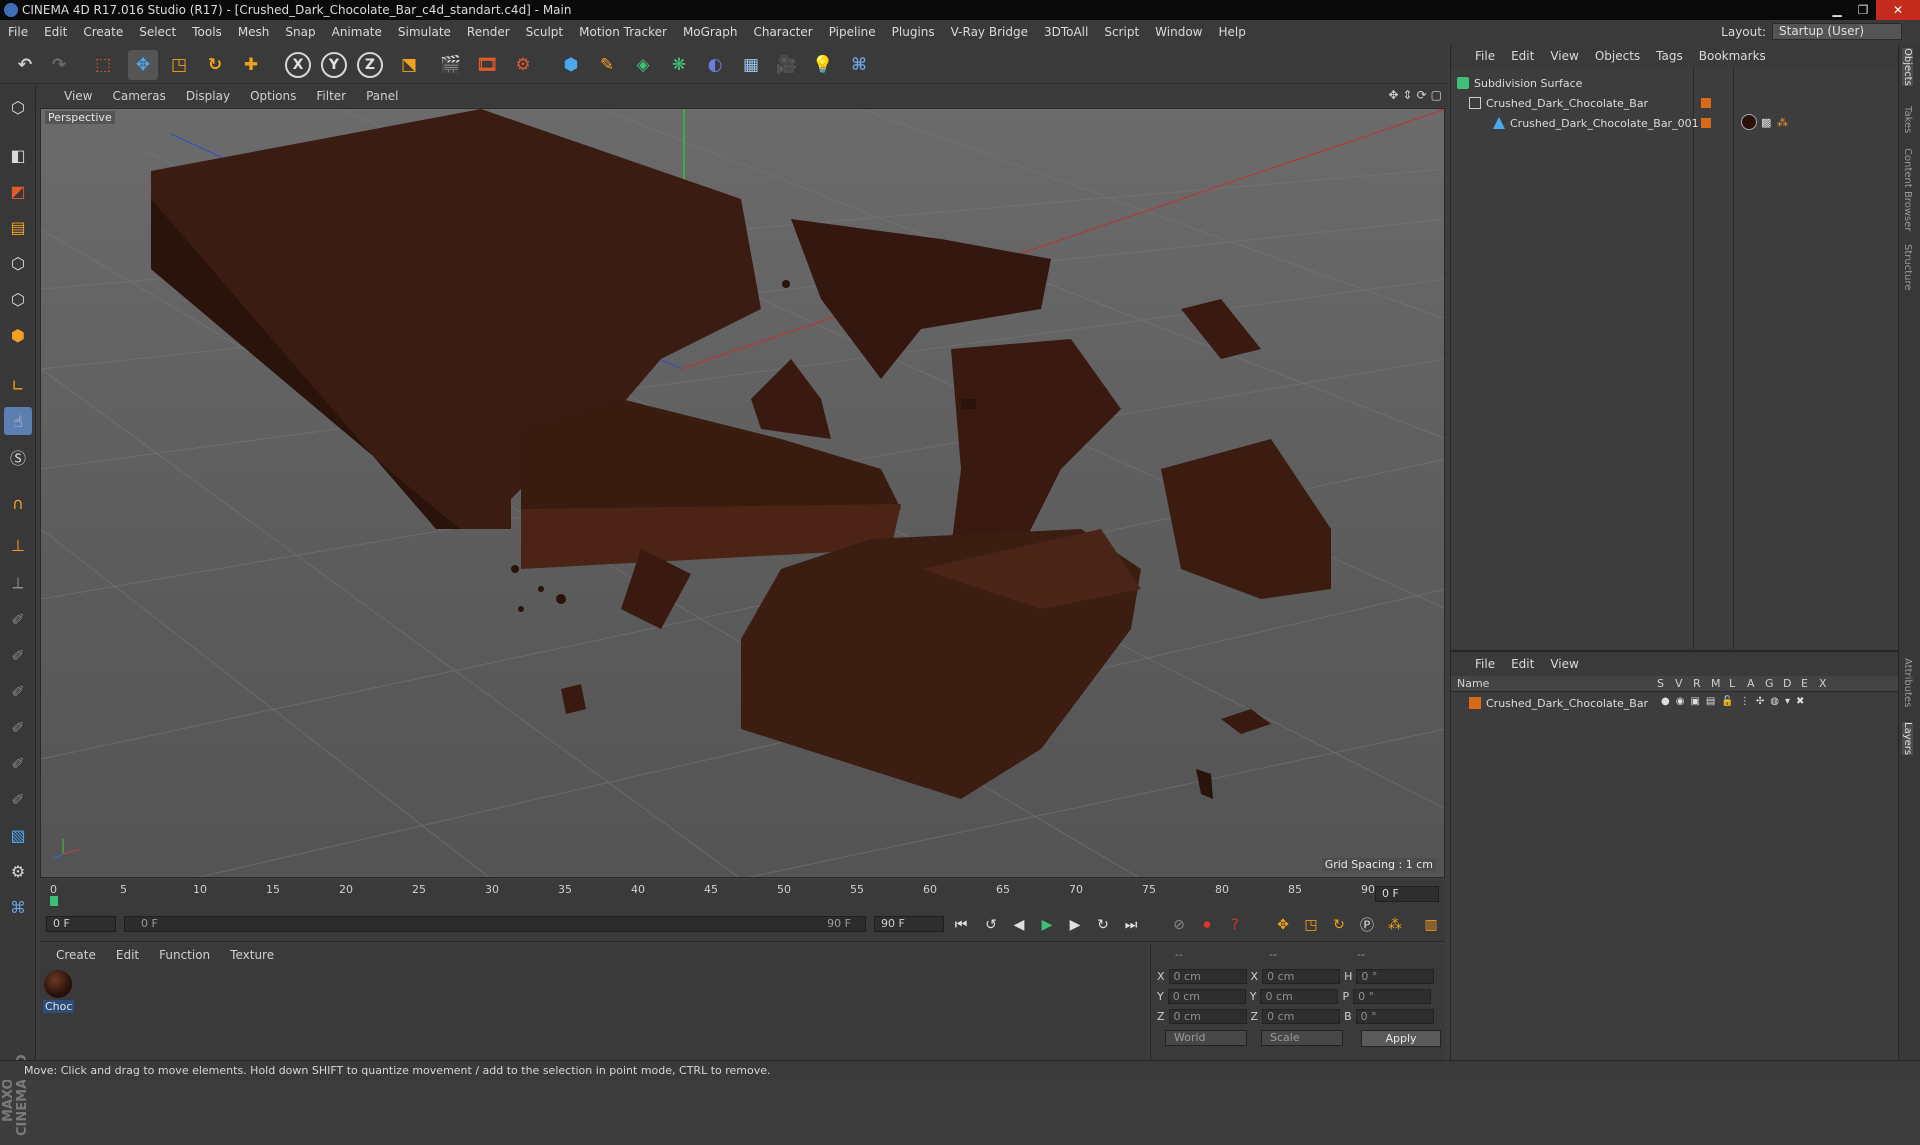  Describe the element at coordinates (1299, 996) in the screenshot. I see `size-y-field: 0 cm` at that location.